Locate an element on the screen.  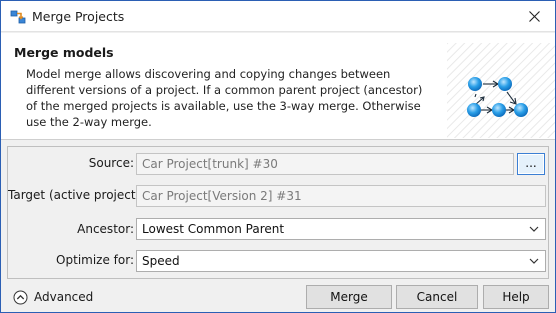
close-button is located at coordinates (534, 16).